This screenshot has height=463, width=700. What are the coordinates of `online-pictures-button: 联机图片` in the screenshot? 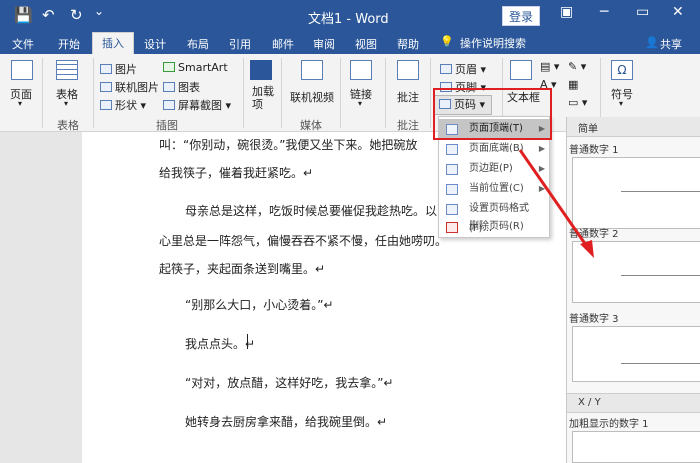 It's located at (129, 87).